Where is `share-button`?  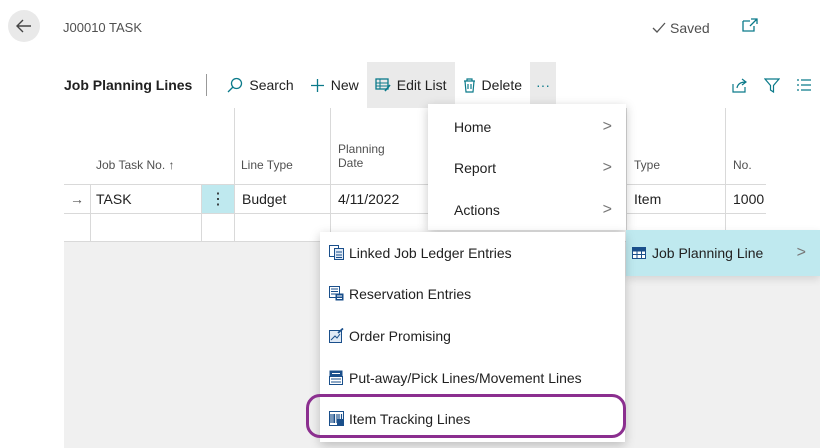 share-button is located at coordinates (740, 85).